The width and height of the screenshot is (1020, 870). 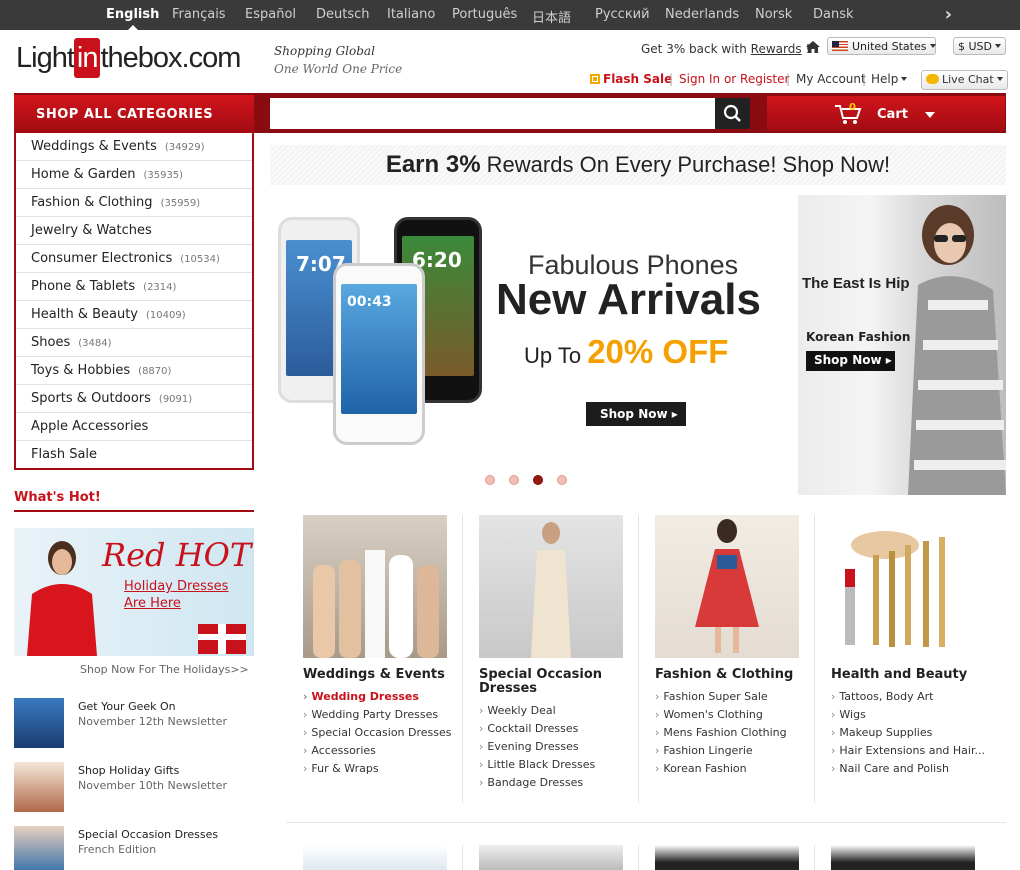 I want to click on link-accessories: Accessories, so click(x=383, y=751).